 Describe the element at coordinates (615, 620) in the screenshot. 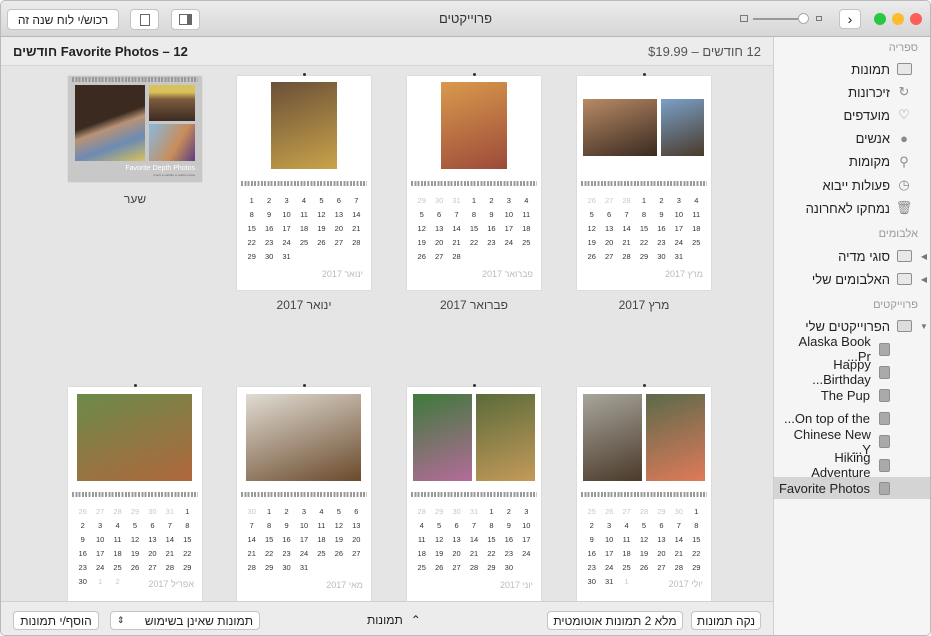

I see `autofill-button: מלא 2 תמונות אוטומטית` at that location.